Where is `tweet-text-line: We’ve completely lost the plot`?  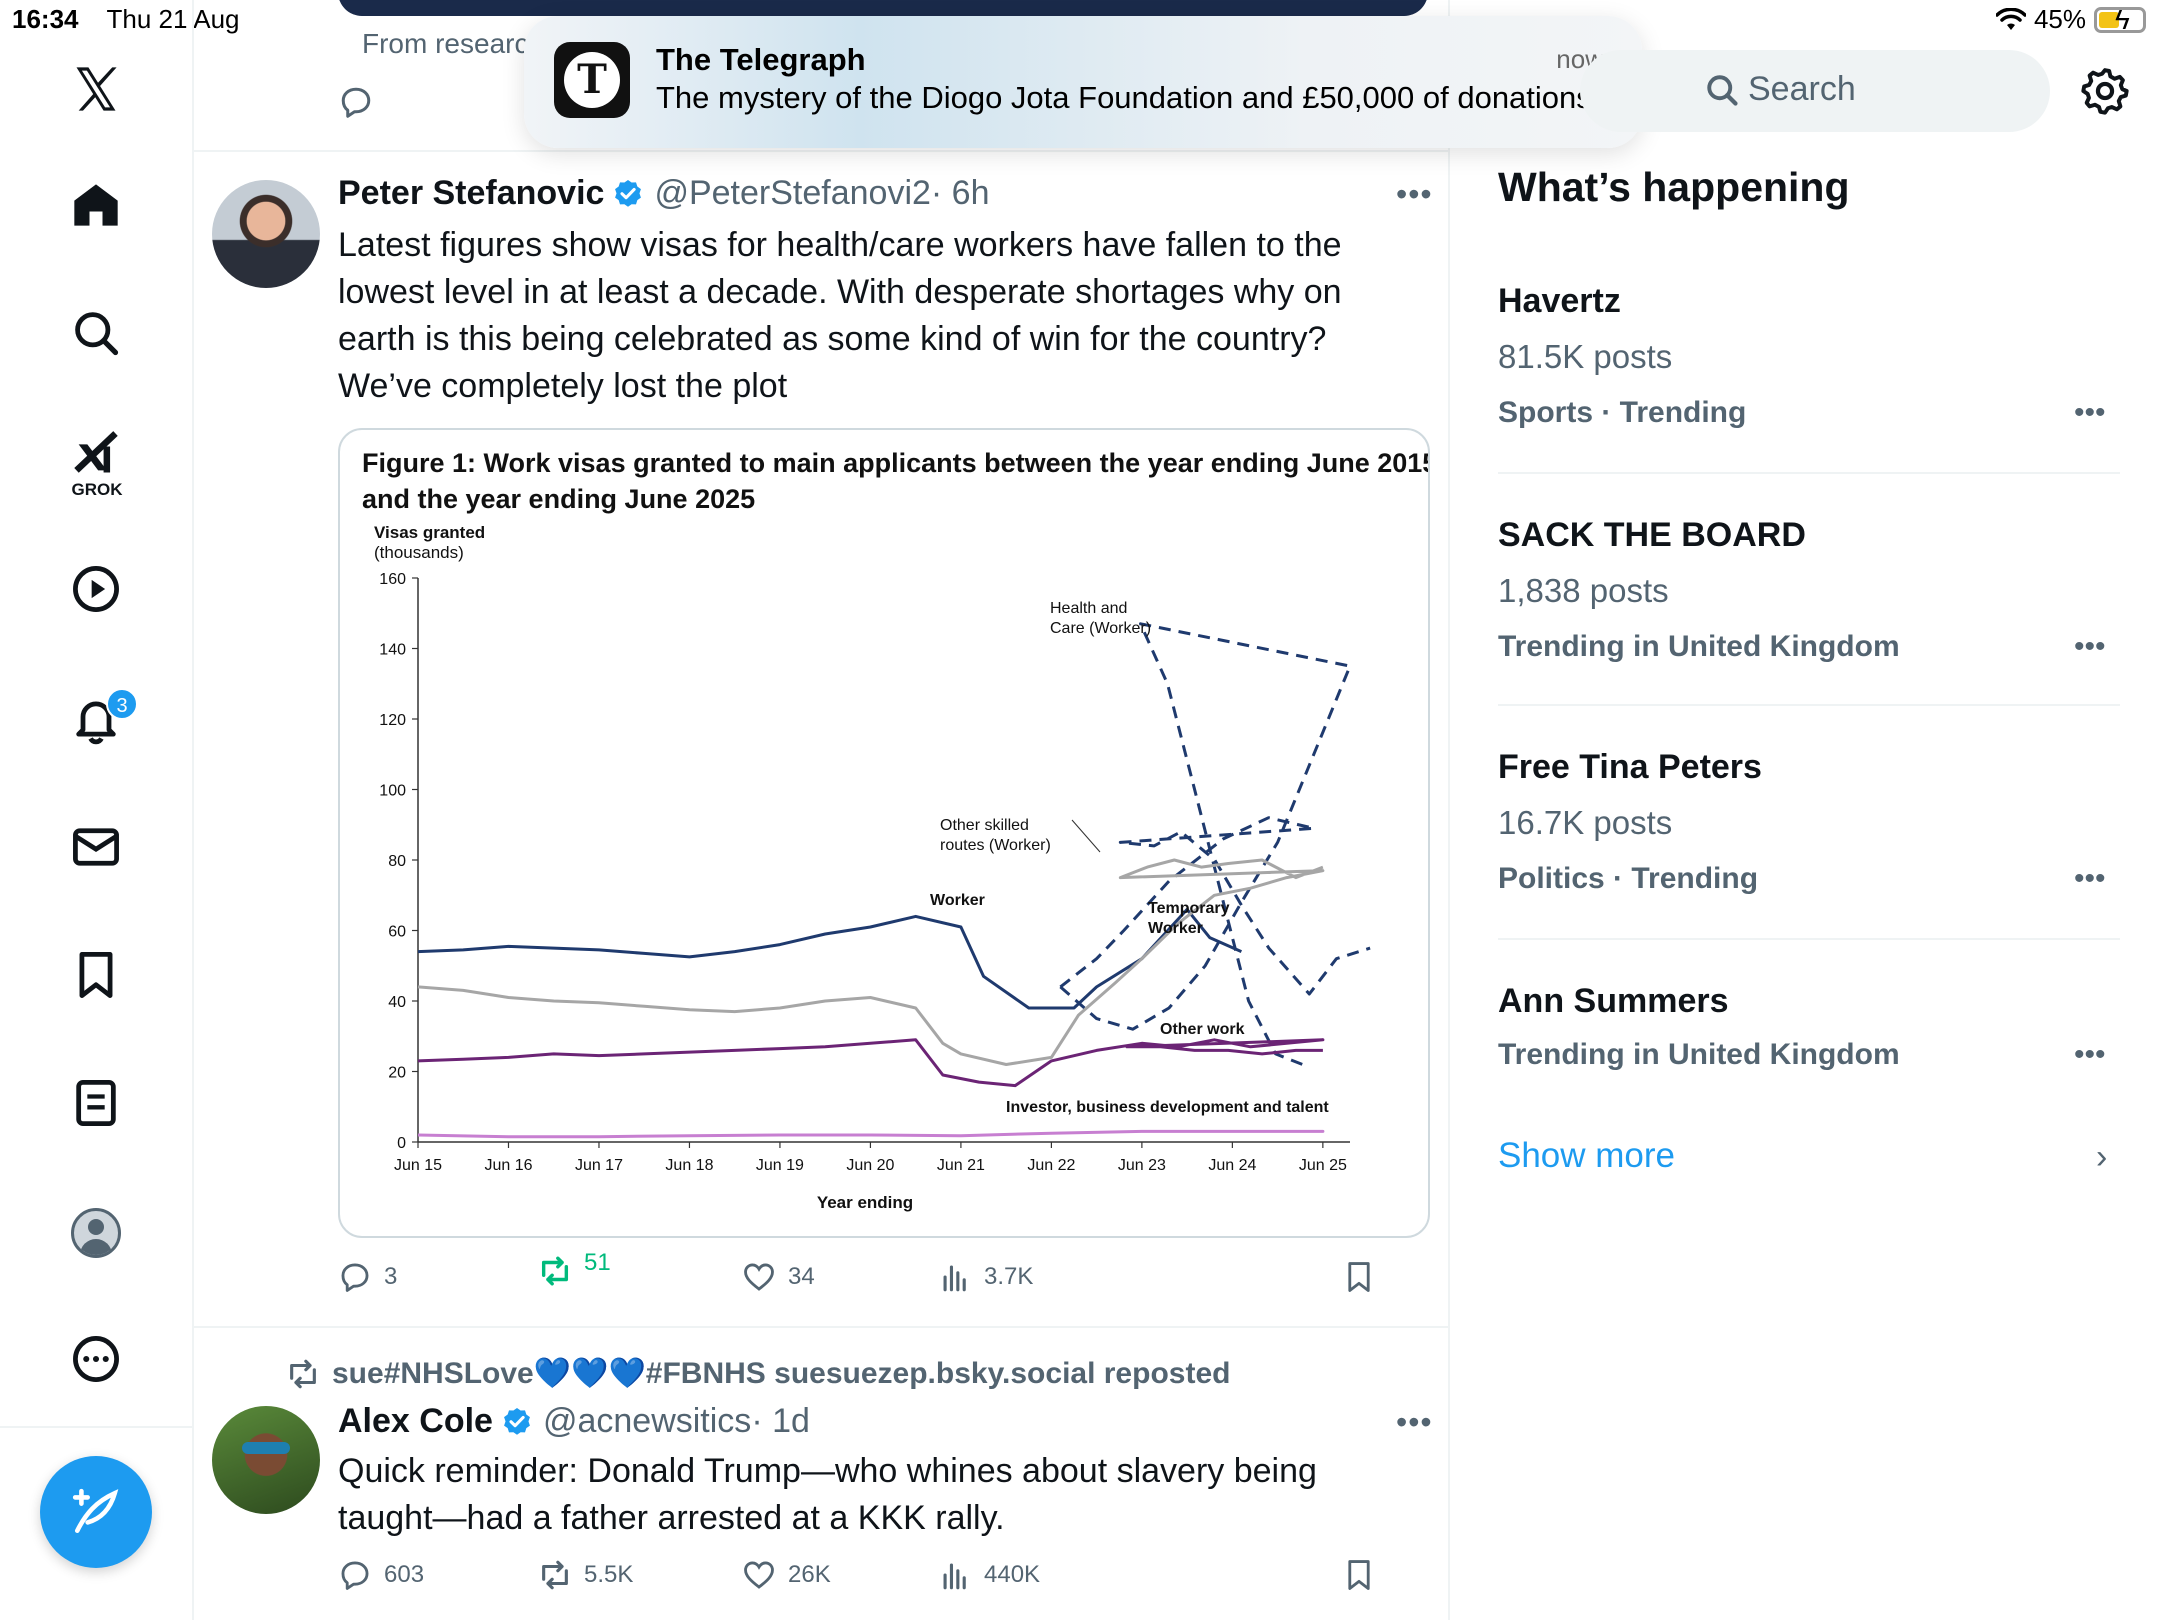 tweet-text-line: We’ve completely lost the plot is located at coordinates (563, 386).